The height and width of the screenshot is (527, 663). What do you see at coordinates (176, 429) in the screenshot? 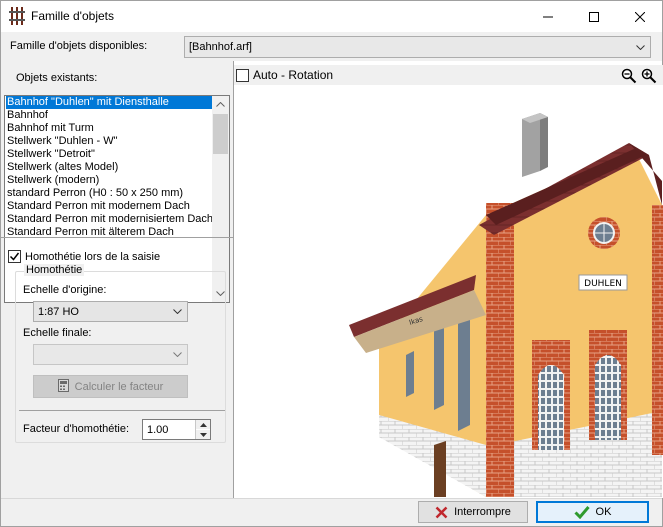
I see `factor-spinbox: 1.00` at bounding box center [176, 429].